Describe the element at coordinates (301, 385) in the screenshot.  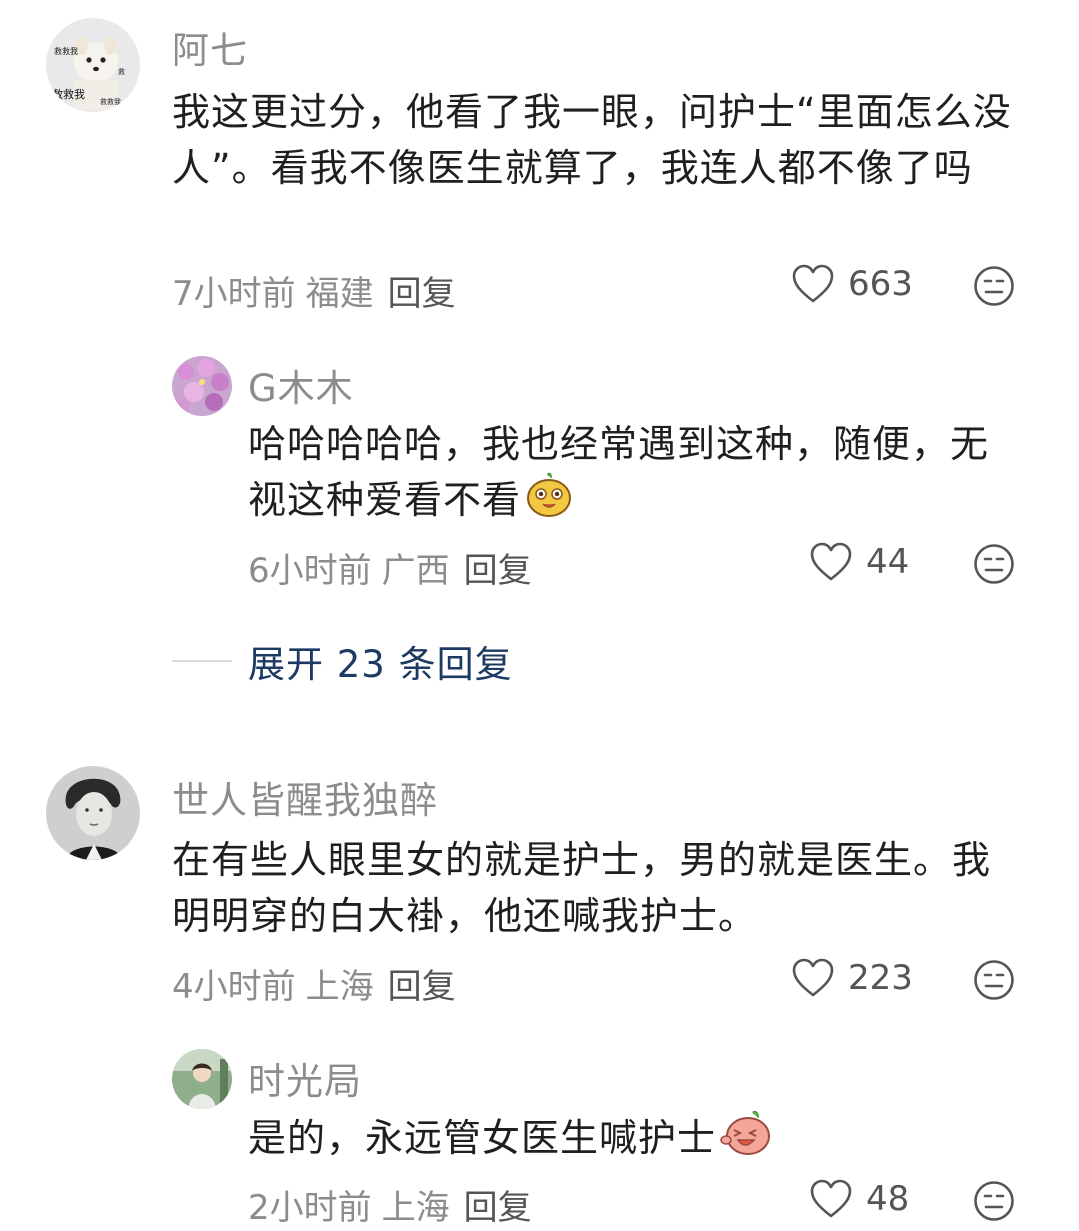
I see `username: G木木` at that location.